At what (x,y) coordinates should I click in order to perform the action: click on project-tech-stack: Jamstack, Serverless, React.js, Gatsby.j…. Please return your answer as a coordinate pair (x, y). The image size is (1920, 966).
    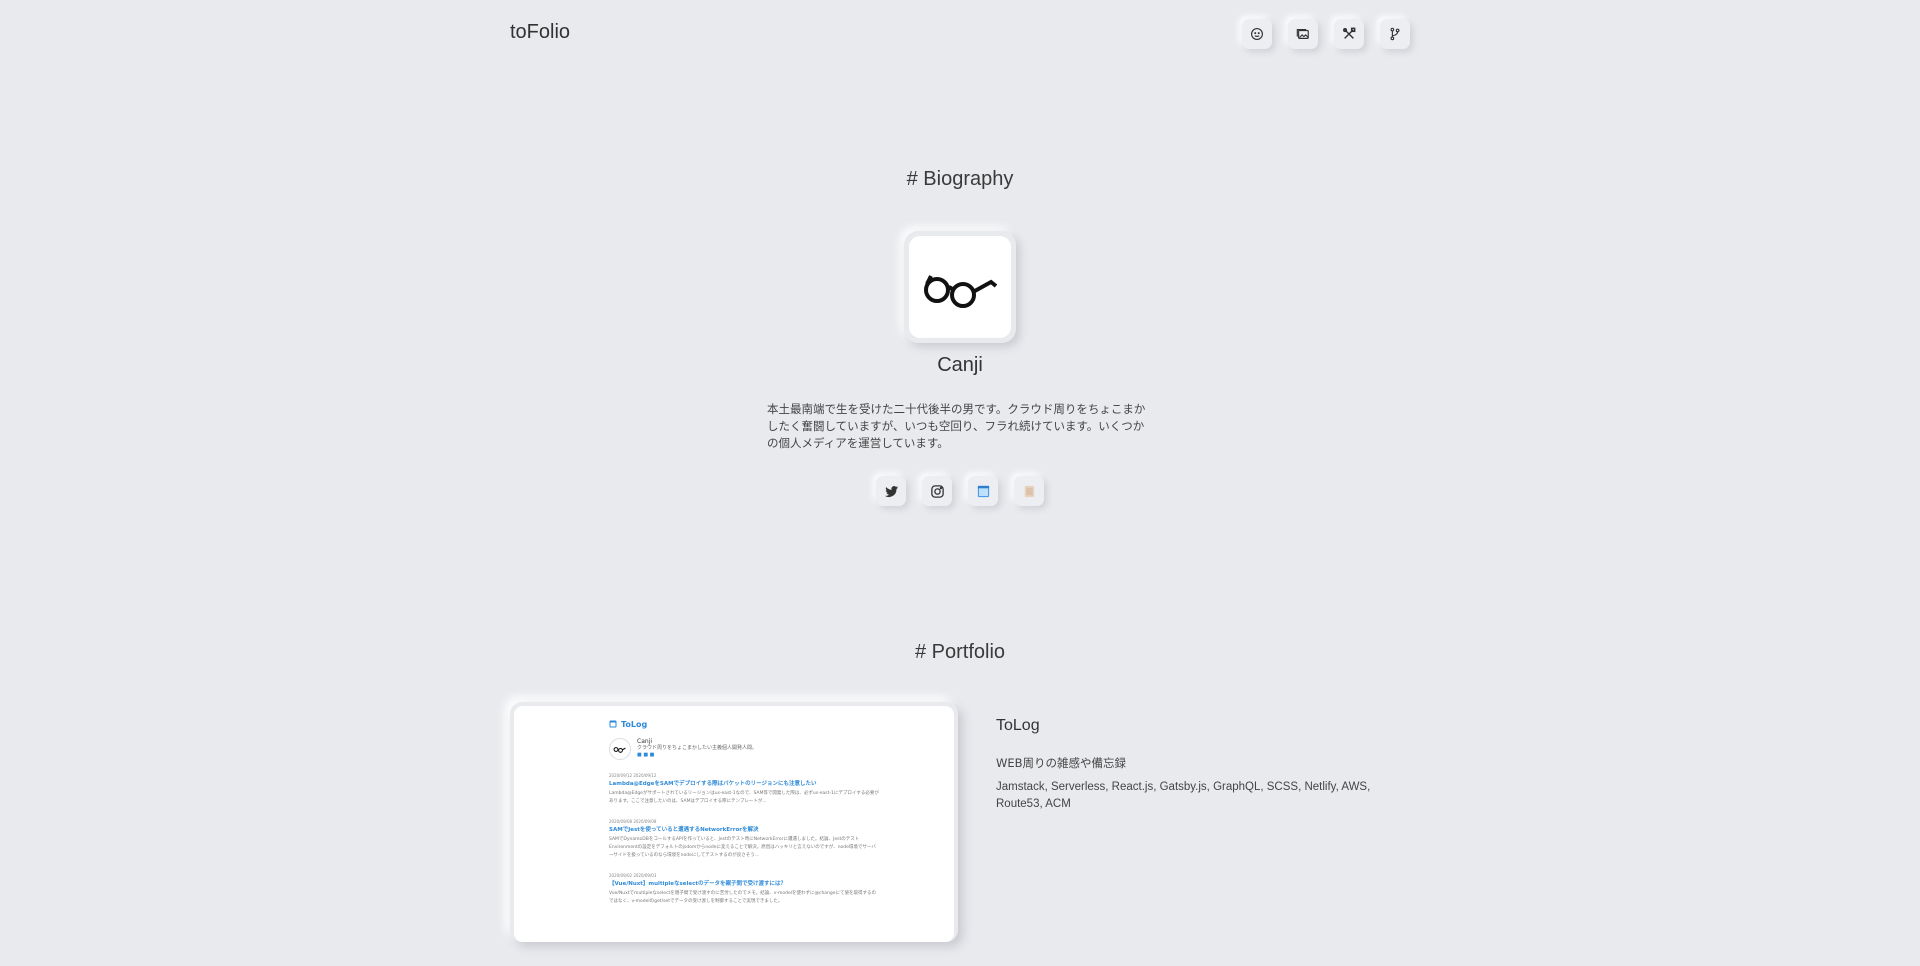
    Looking at the image, I should click on (1183, 795).